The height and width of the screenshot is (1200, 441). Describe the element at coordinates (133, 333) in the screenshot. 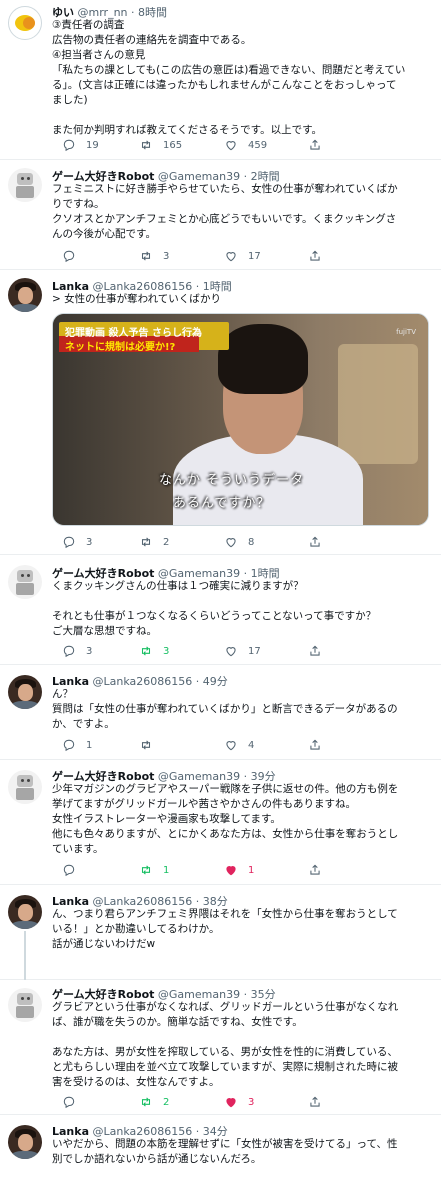

I see `media-caption-top: 犯罪動画 殺人予告 さらし行為` at that location.